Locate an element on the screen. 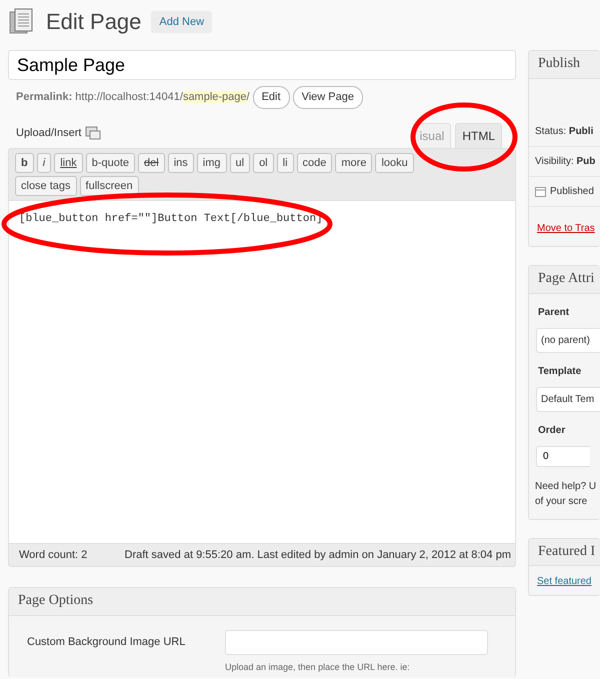 The image size is (600, 679). panel-title: Page Options is located at coordinates (262, 602).